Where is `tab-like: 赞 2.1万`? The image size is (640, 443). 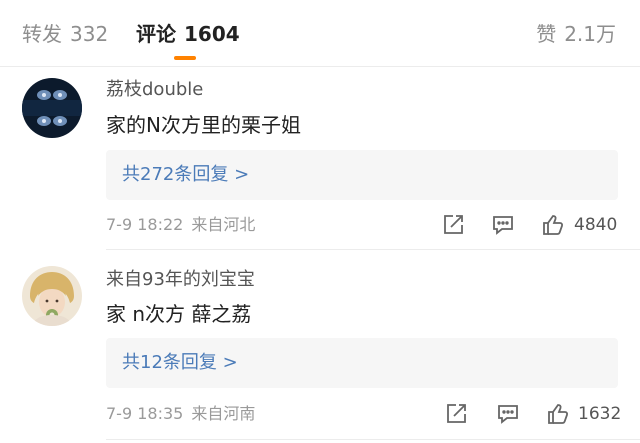 tab-like: 赞 2.1万 is located at coordinates (576, 34).